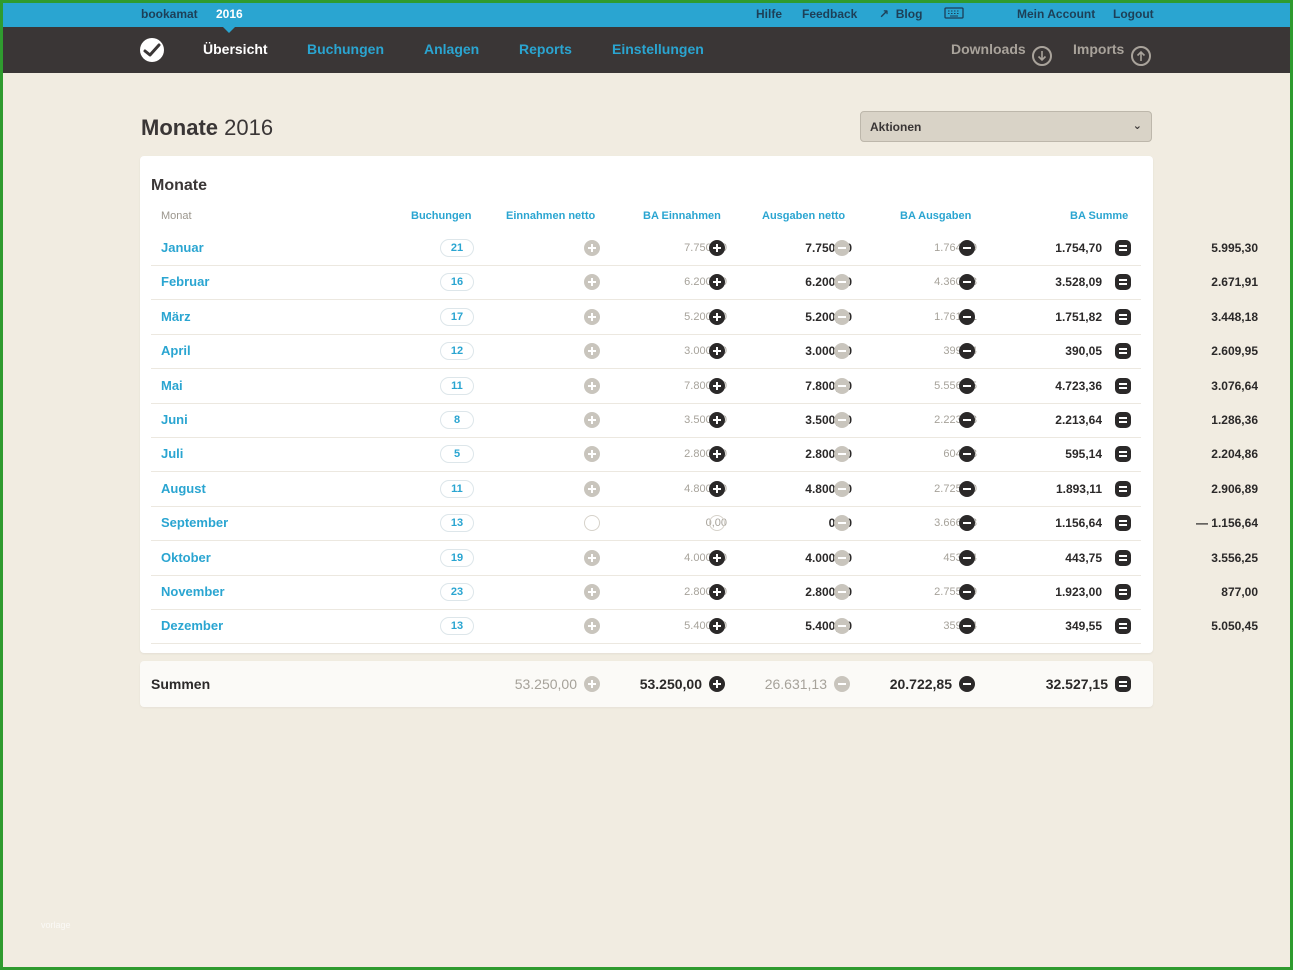  I want to click on month-link: November, so click(193, 591).